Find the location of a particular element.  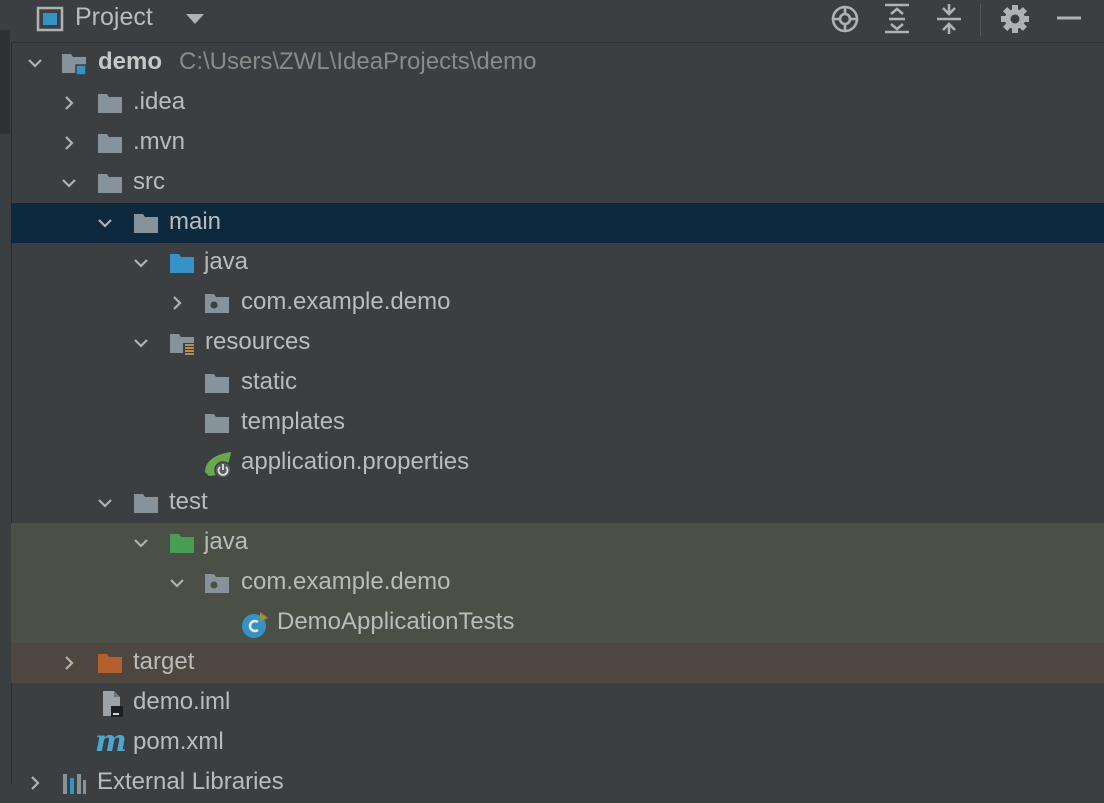

tree-label: static is located at coordinates (269, 381).